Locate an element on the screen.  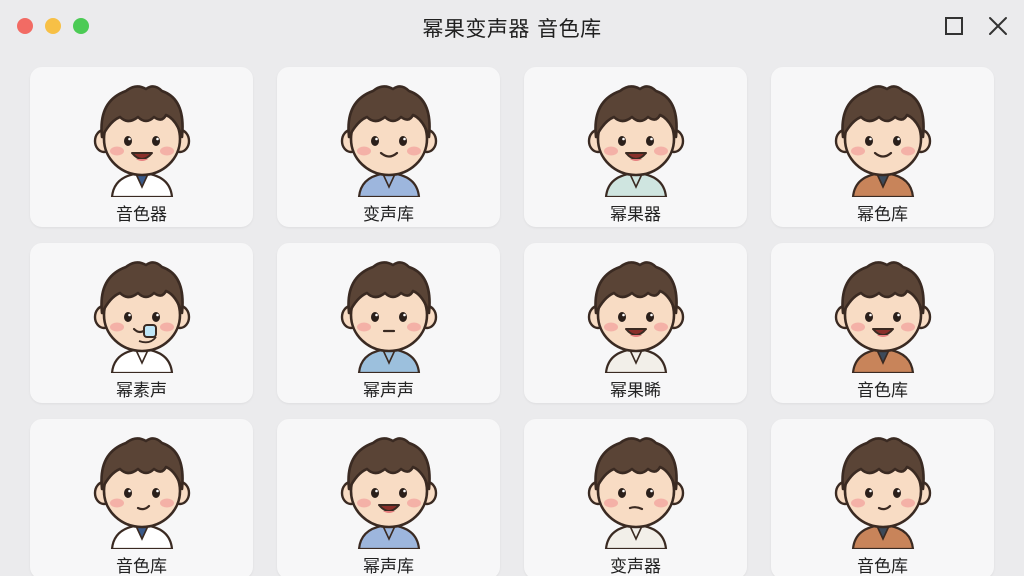
voice-card: 变声器 is located at coordinates (635, 497).